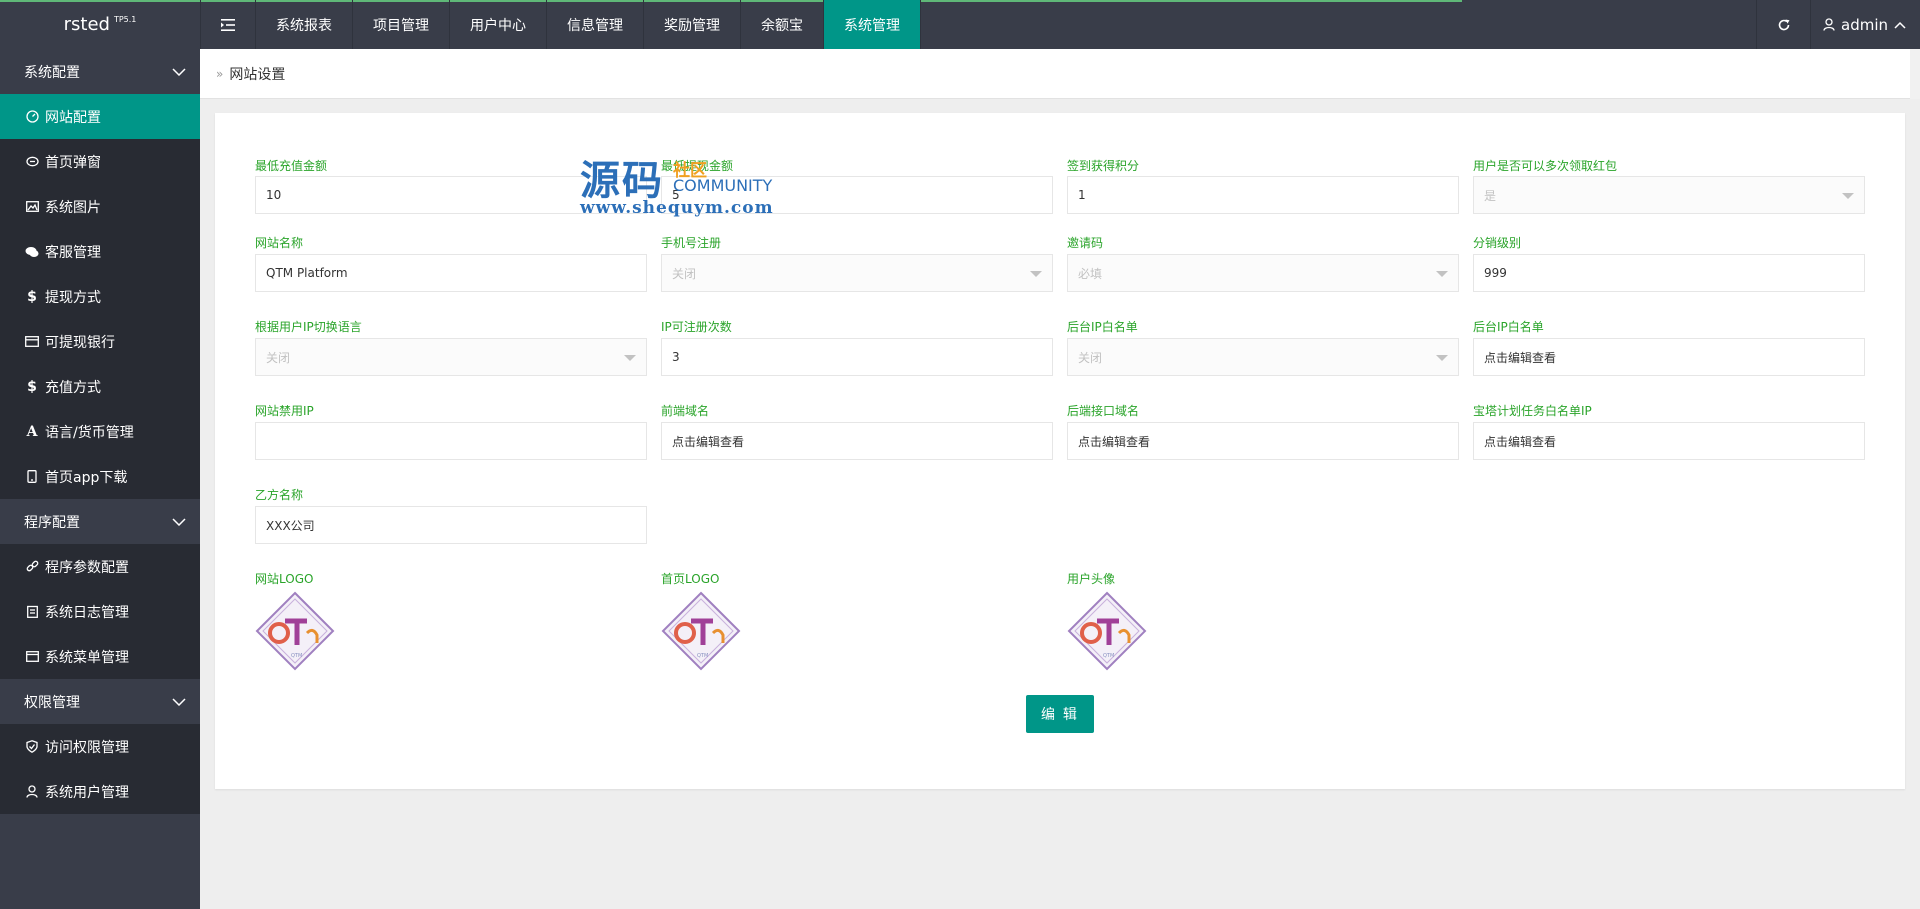  What do you see at coordinates (87, 567) in the screenshot?
I see `sidebar-item-label: 程序参数配置` at bounding box center [87, 567].